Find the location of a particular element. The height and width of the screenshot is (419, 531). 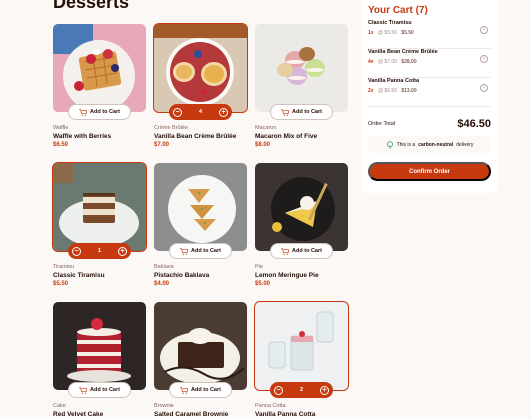

product-card-pie: Add to Cart Pie Lemon Meringue Pie $5.00 is located at coordinates (301, 225).